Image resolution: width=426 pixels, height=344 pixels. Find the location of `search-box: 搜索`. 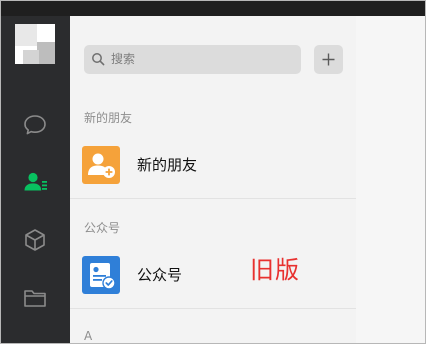

search-box: 搜索 is located at coordinates (192, 59).